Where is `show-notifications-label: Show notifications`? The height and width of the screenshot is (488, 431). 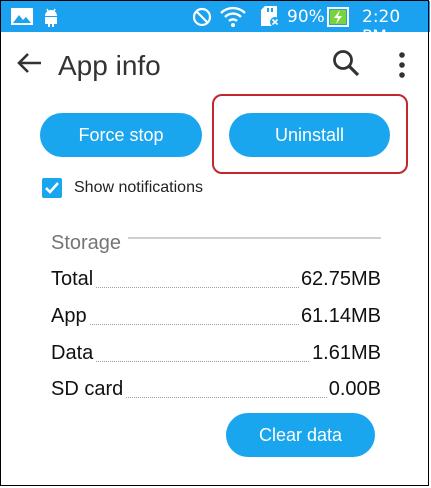 show-notifications-label: Show notifications is located at coordinates (138, 187).